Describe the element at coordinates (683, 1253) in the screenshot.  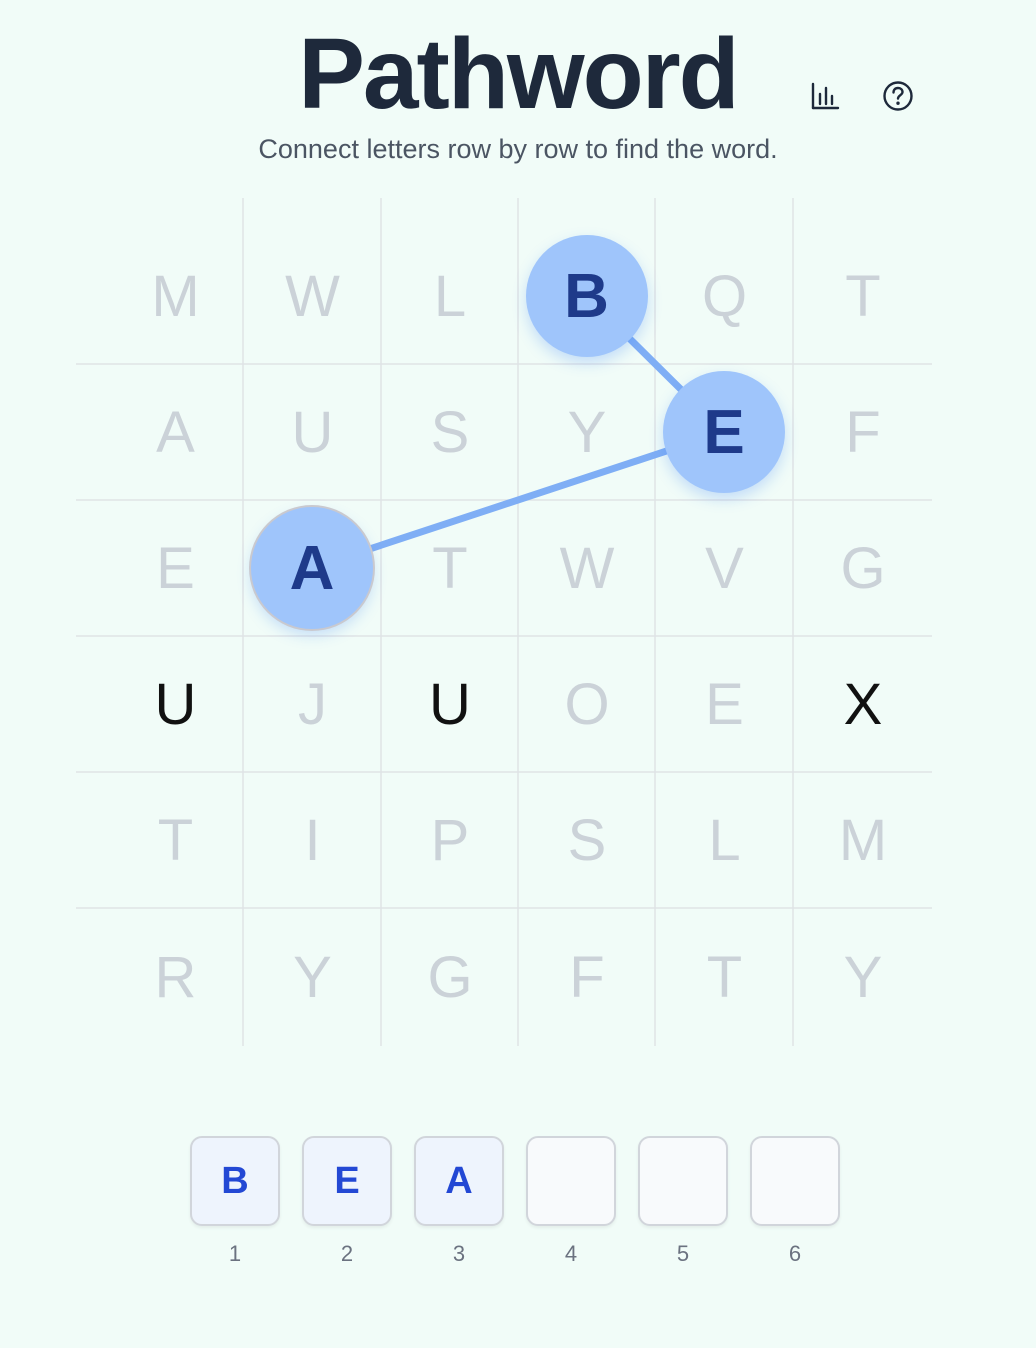
I see `slot-number: 5` at that location.